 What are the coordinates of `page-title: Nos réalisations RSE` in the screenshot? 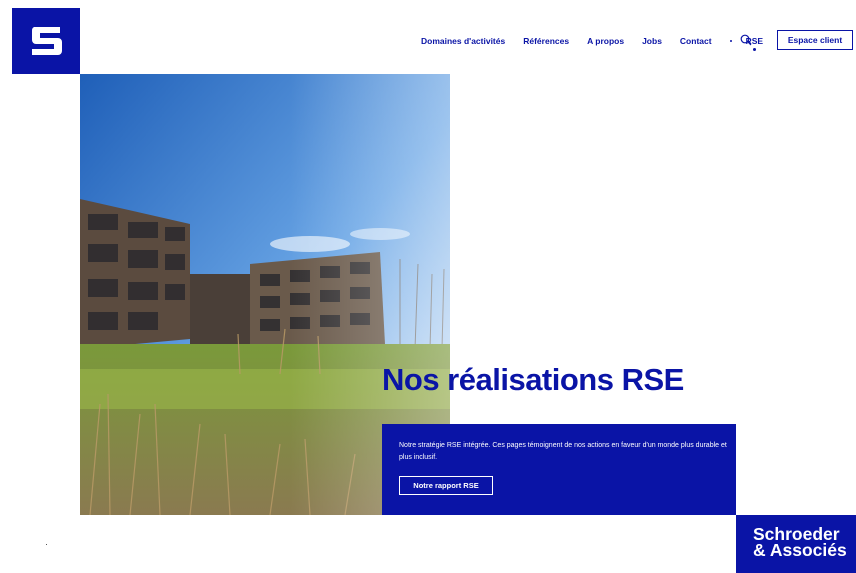 It's located at (533, 379).